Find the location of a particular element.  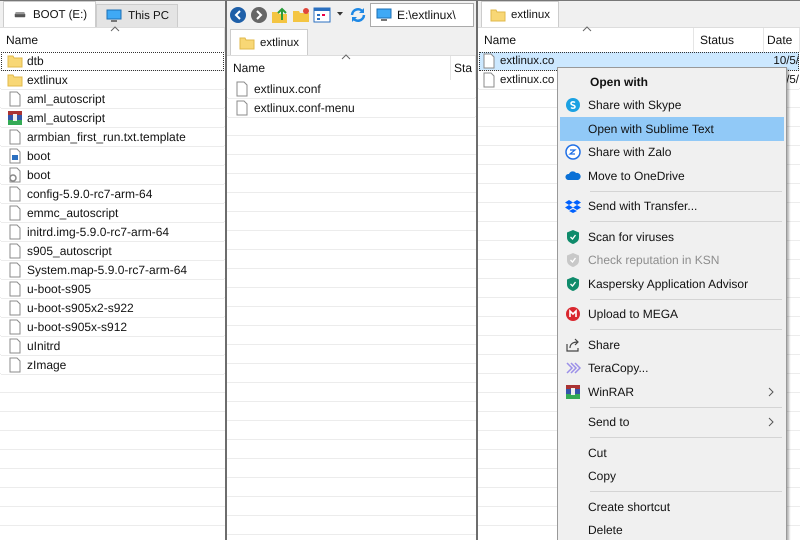

file-name: emmc_autoscript is located at coordinates (72, 213).